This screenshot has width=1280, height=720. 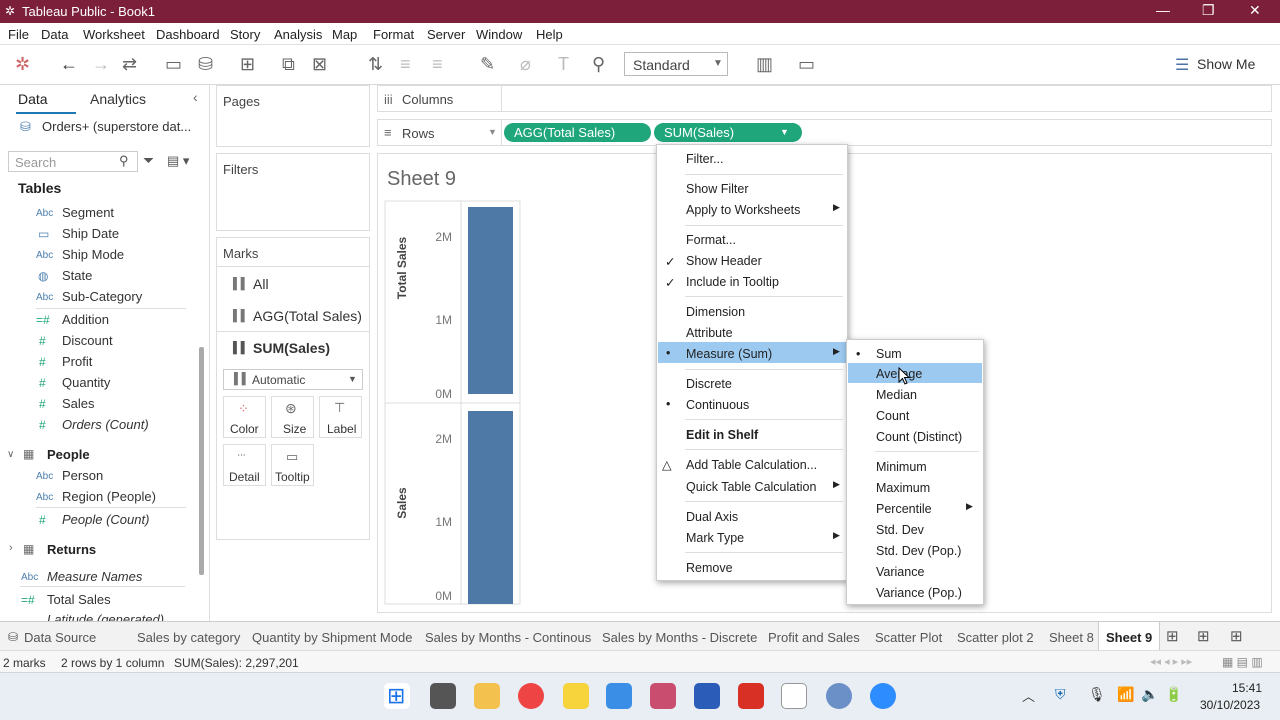 What do you see at coordinates (340, 417) in the screenshot?
I see `label-button: ⊤ Label` at bounding box center [340, 417].